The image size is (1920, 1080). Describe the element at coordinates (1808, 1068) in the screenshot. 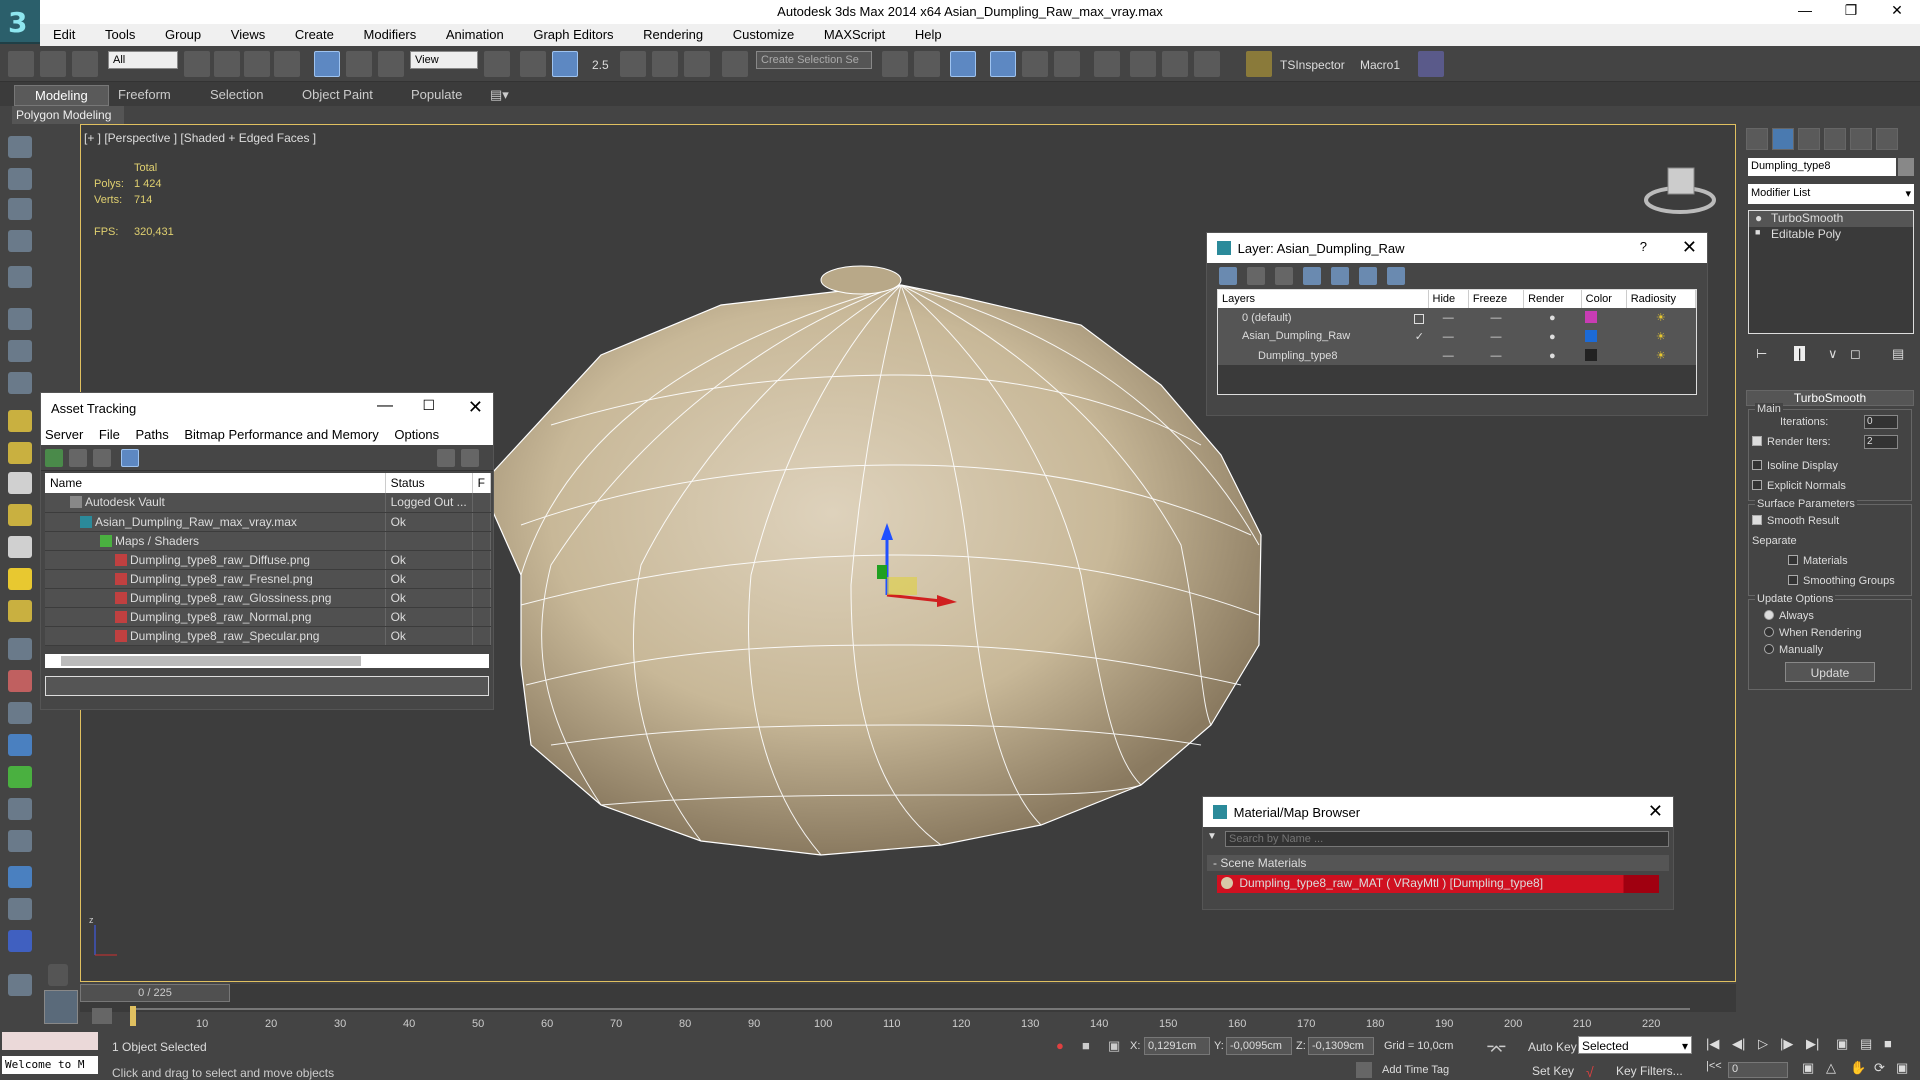

I see `time-config-icon: ▣` at that location.